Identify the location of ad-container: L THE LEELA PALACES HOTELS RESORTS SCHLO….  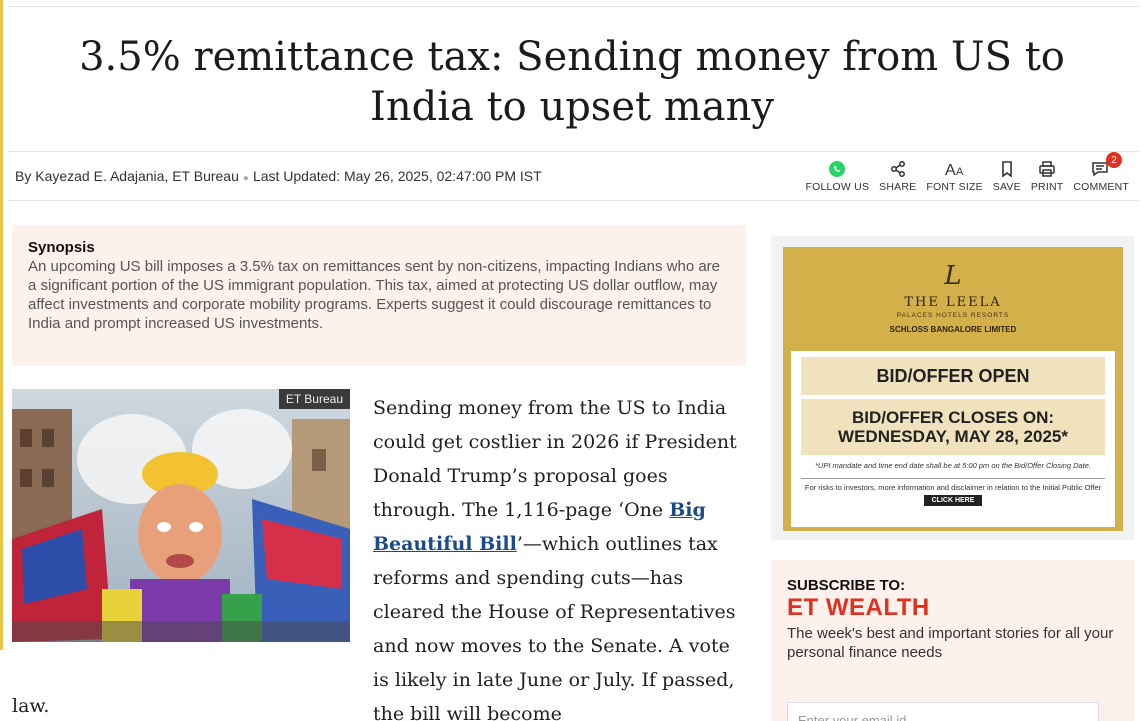
(952, 388).